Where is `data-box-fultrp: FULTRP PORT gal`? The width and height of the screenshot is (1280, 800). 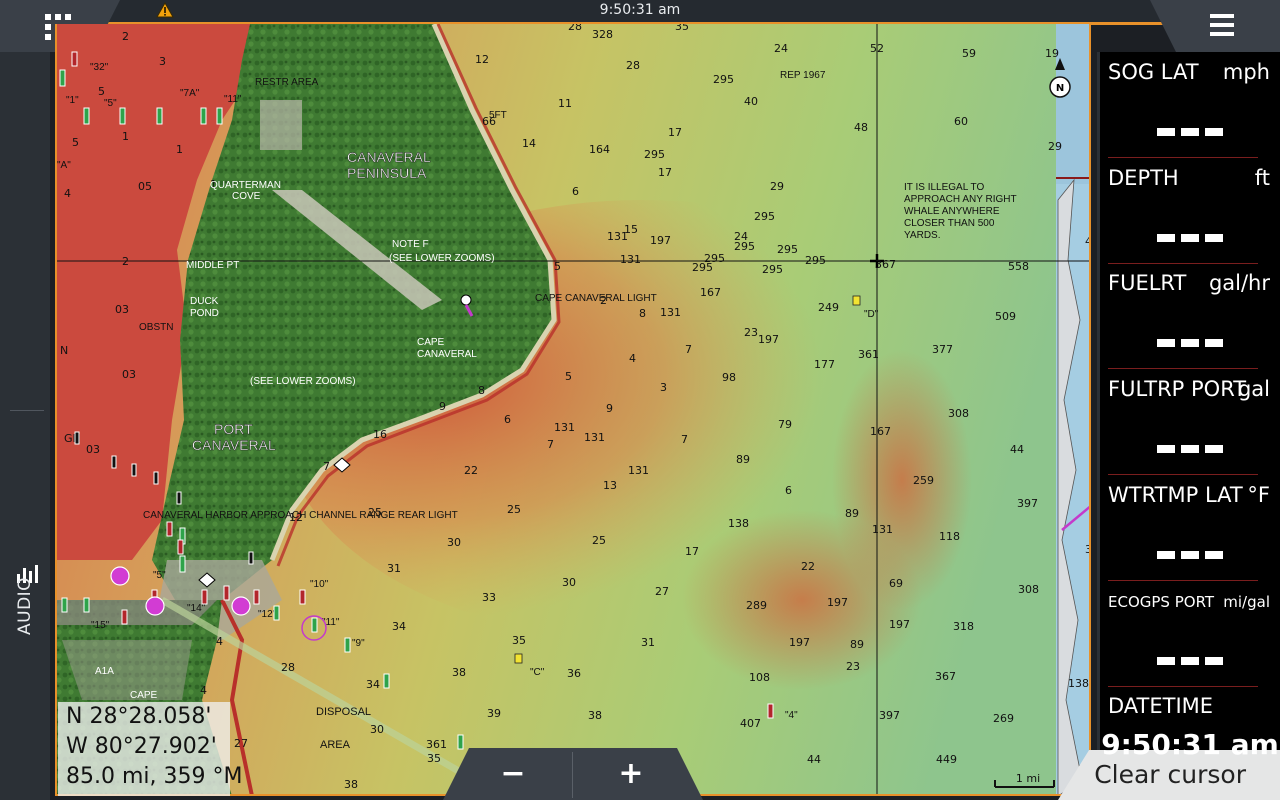 data-box-fultrp: FULTRP PORT gal is located at coordinates (1190, 422).